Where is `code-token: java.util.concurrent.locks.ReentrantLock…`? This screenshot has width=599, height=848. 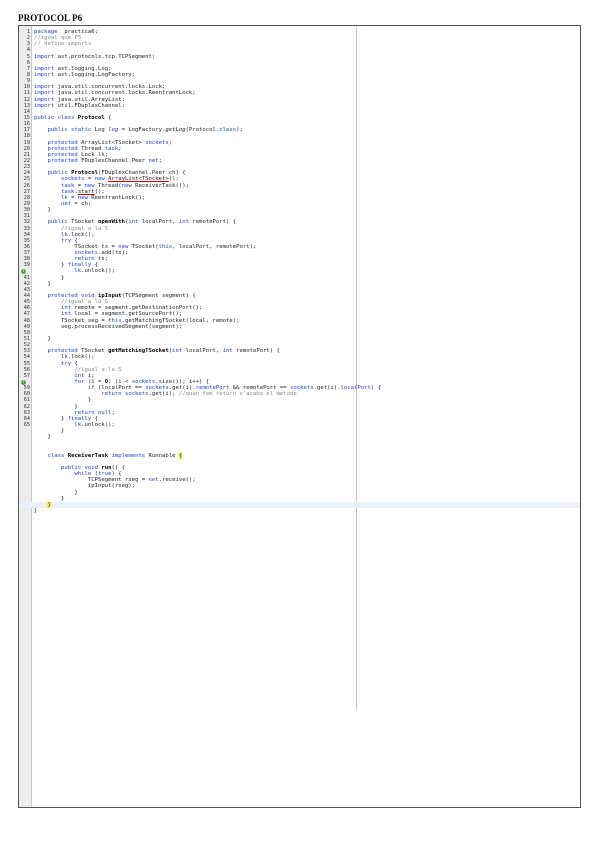
code-token: java.util.concurrent.locks.ReentrantLock… is located at coordinates (125, 93).